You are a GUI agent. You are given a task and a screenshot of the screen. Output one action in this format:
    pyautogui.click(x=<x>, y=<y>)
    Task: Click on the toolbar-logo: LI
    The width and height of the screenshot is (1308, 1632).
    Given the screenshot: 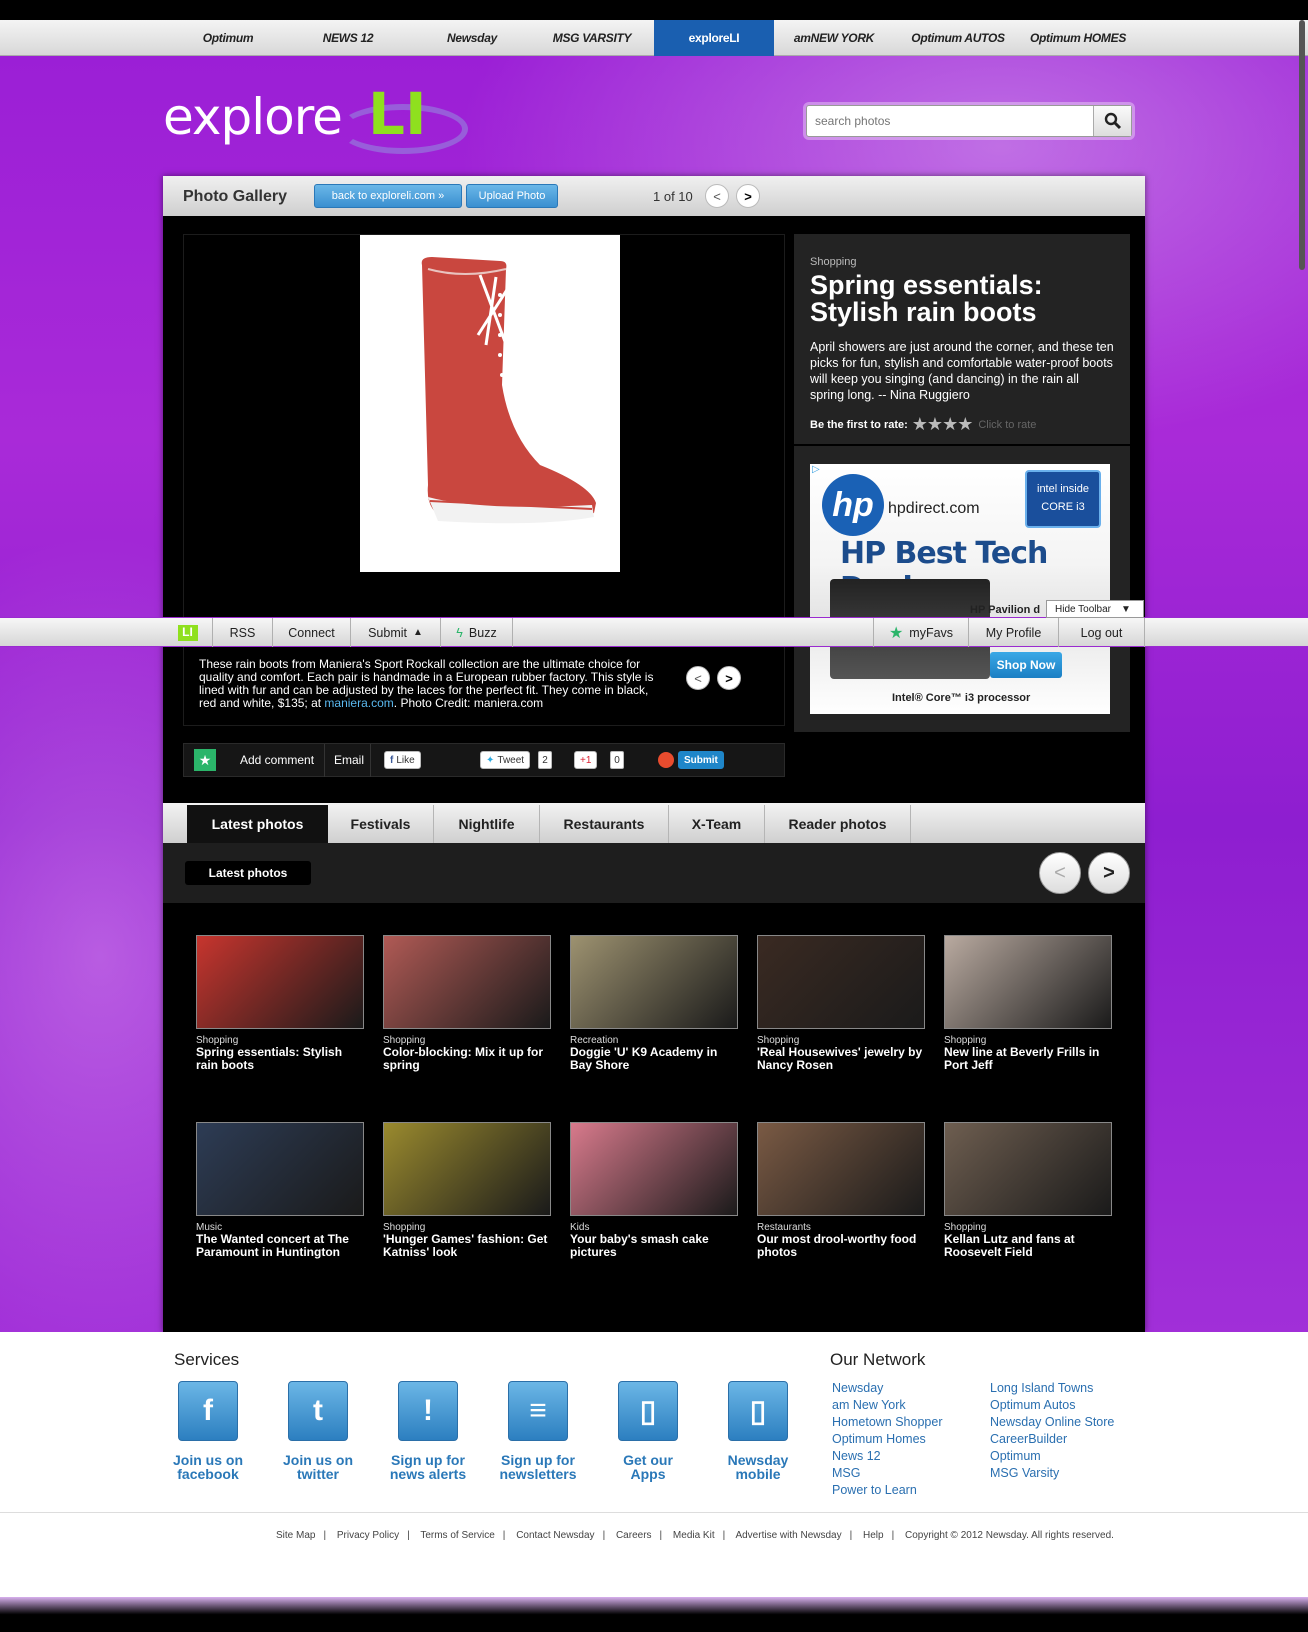 What is the action you would take?
    pyautogui.click(x=188, y=632)
    